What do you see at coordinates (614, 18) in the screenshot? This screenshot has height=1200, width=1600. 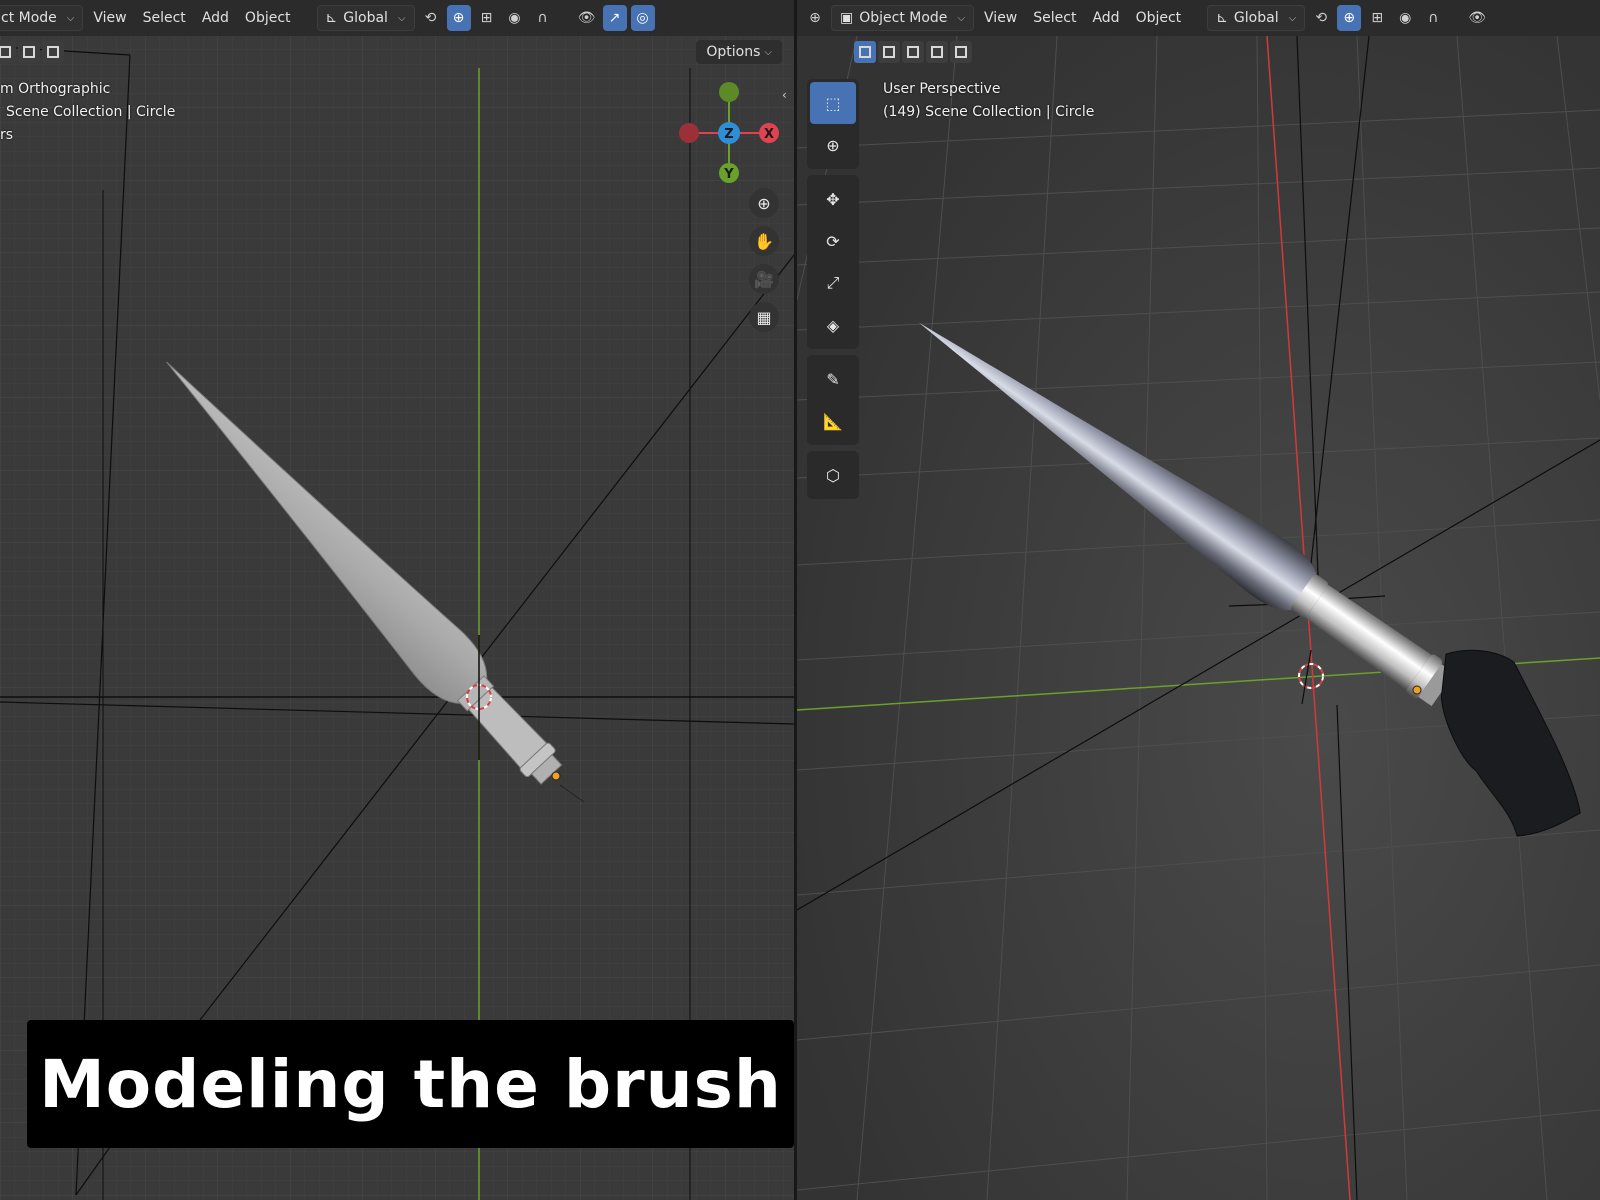 I see `gizmo-toggle-icon: ↗` at bounding box center [614, 18].